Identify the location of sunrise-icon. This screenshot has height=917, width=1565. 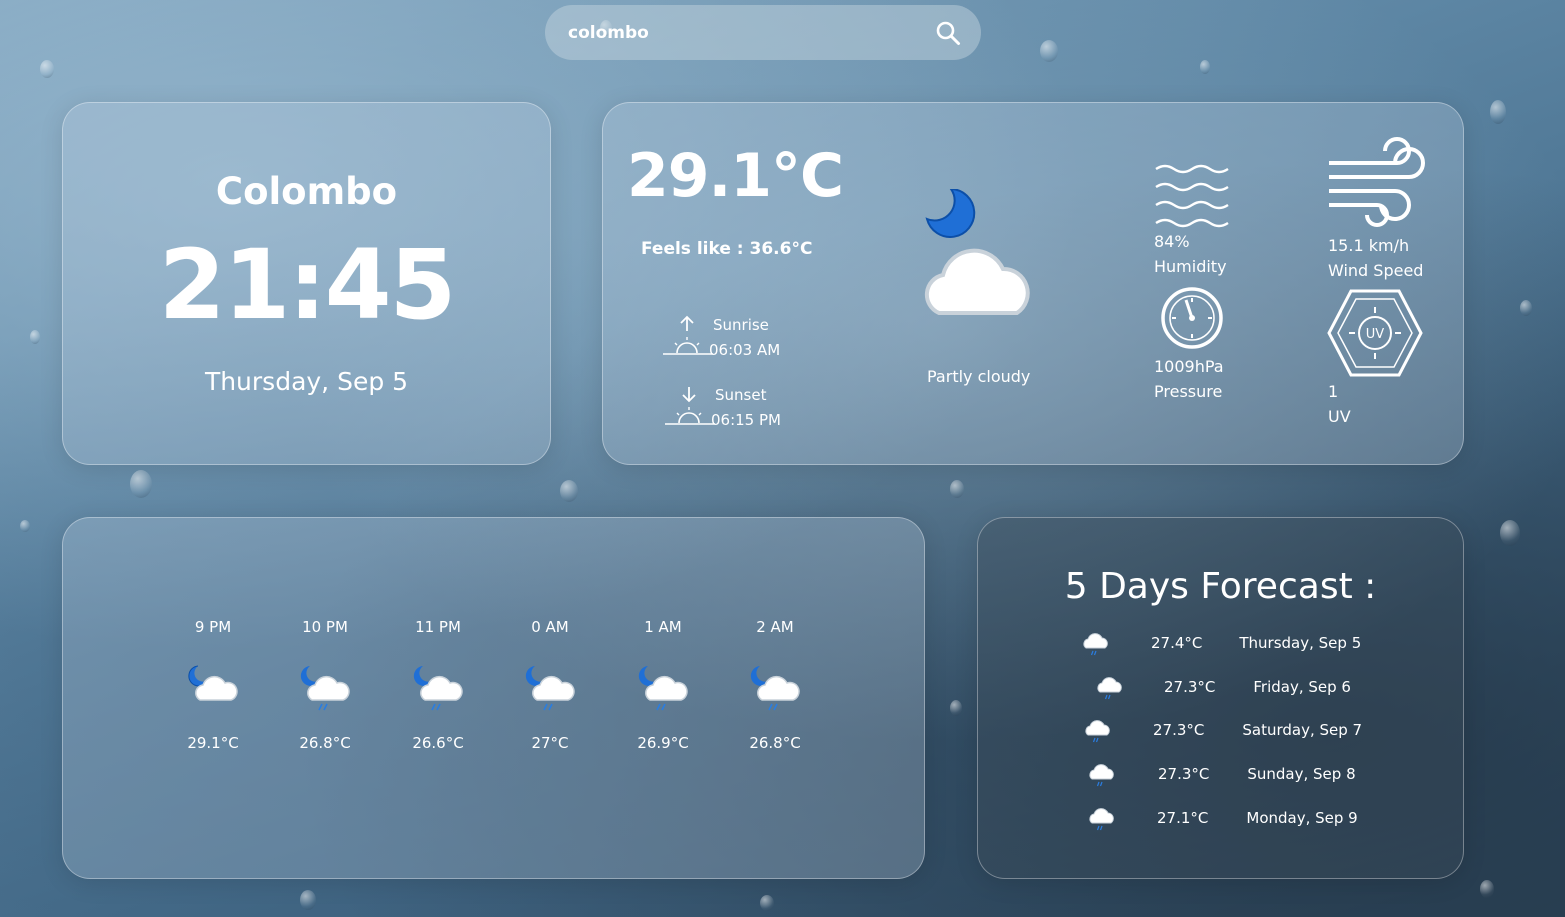
(688, 335).